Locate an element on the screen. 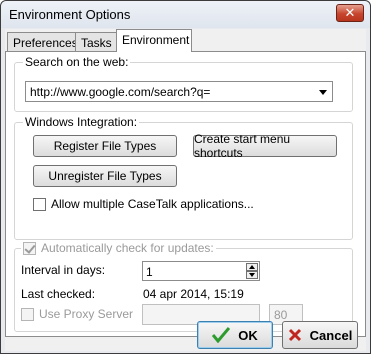 The height and width of the screenshot is (354, 371). tab-environment: Environment is located at coordinates (154, 40).